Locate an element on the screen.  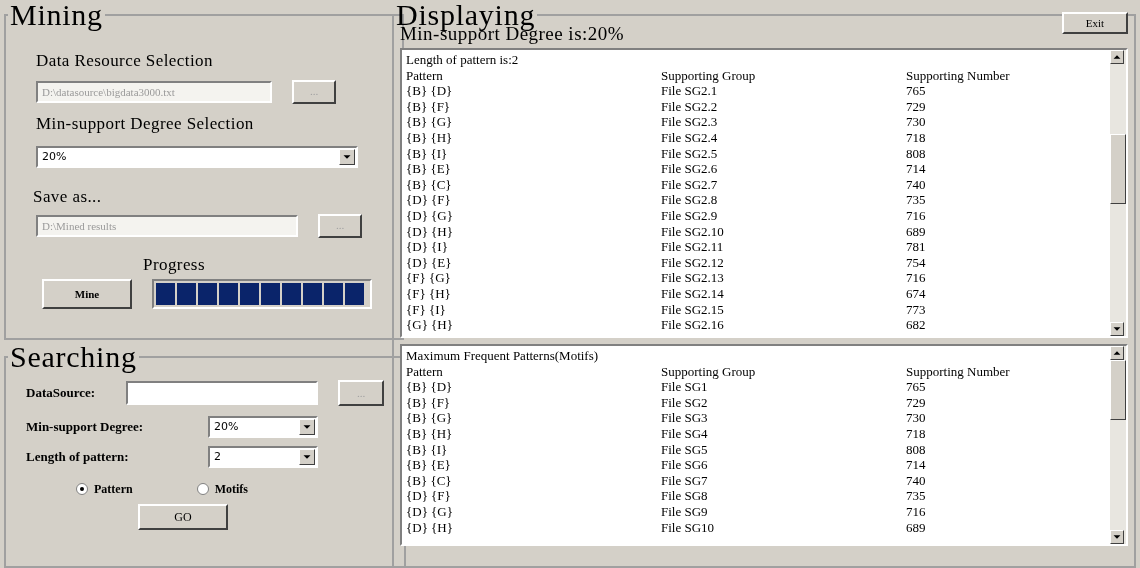
column-header: Supporting Group is located at coordinates (709, 371).